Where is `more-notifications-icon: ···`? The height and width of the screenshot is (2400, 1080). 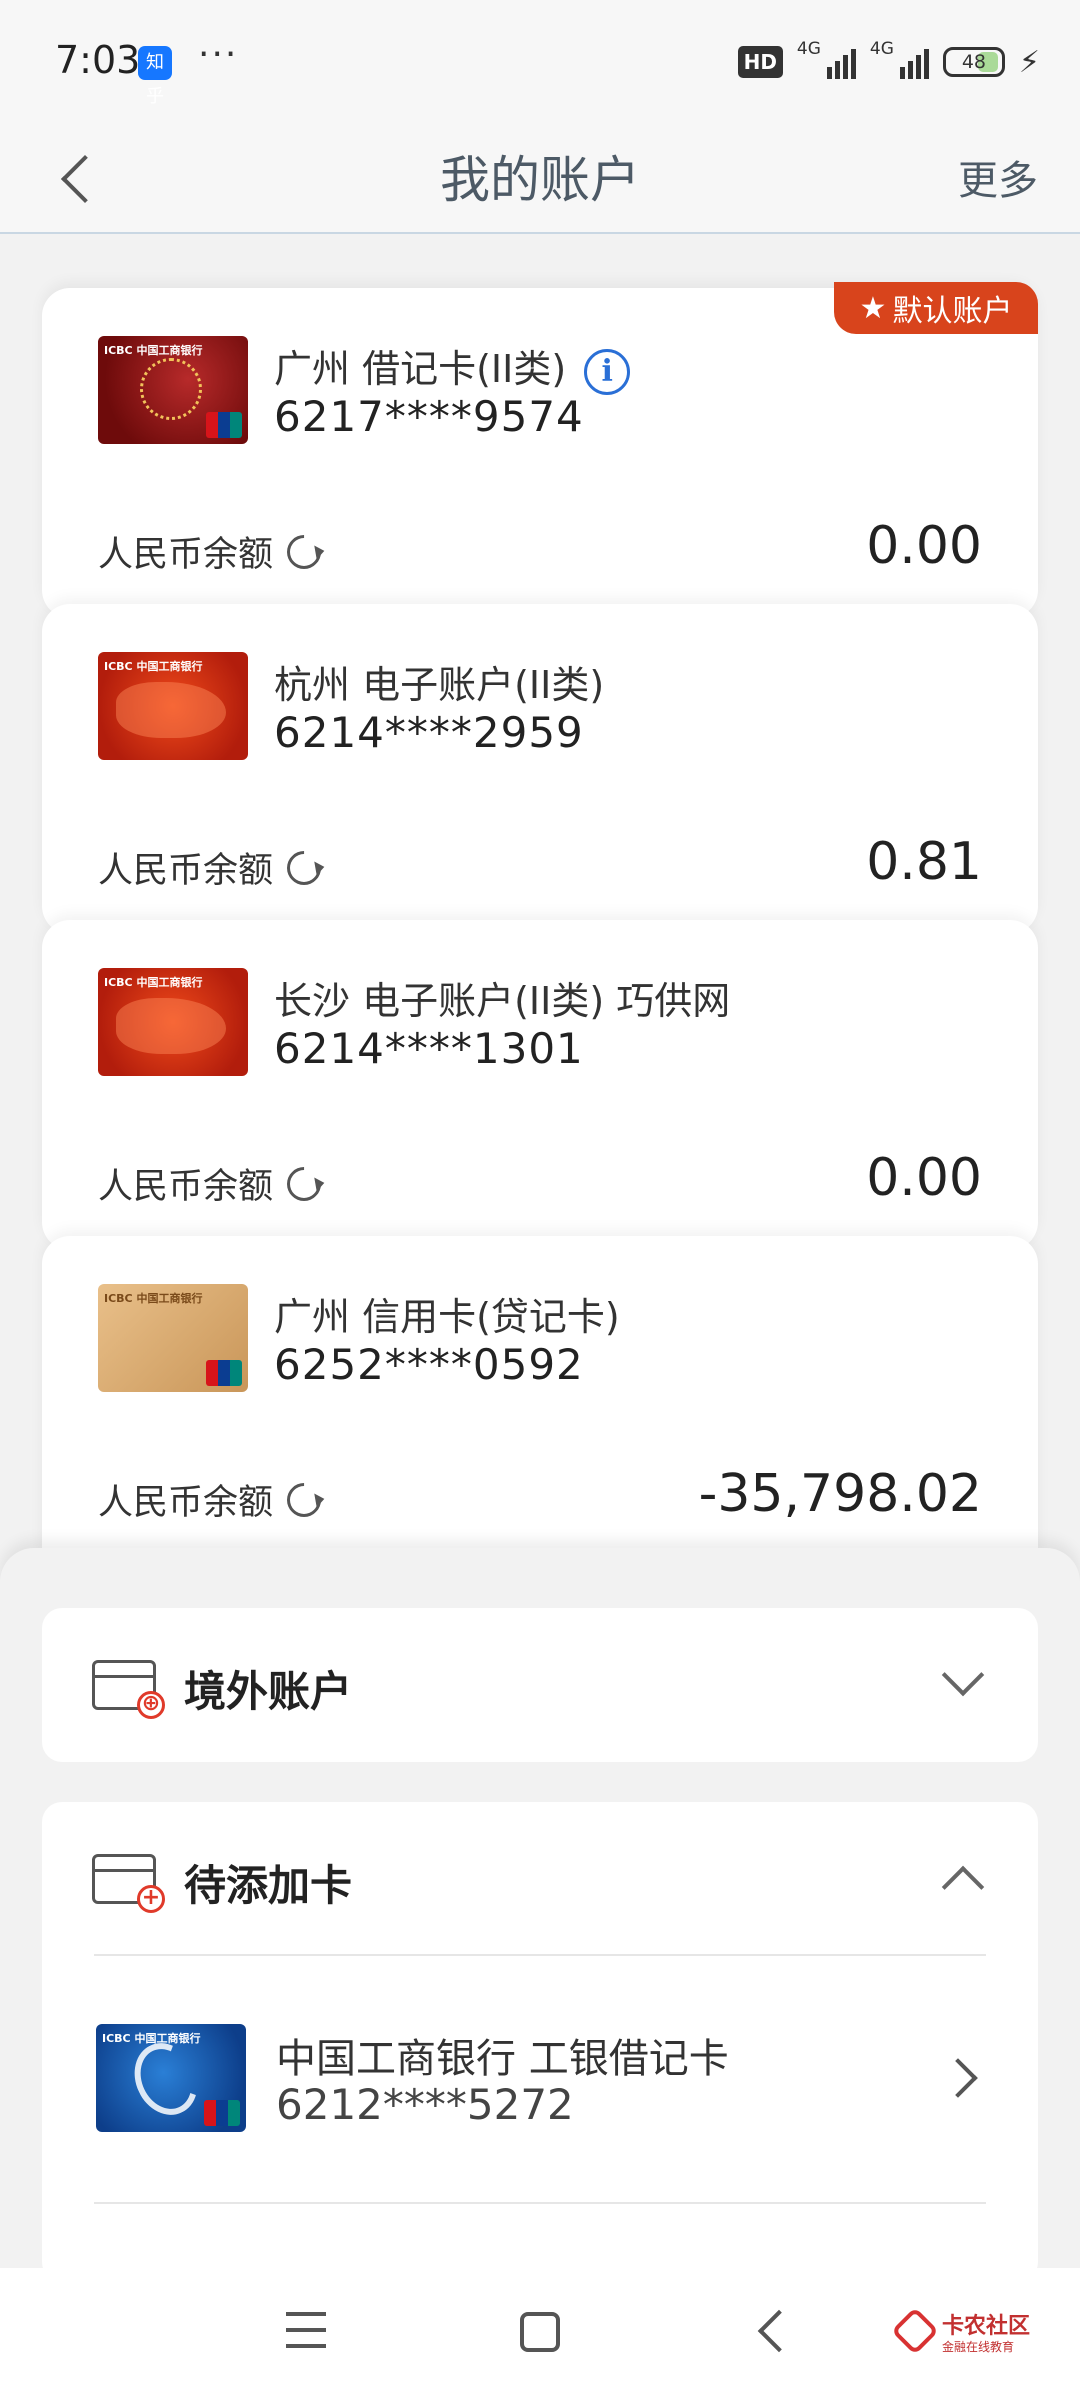
more-notifications-icon: ··· is located at coordinates (218, 54).